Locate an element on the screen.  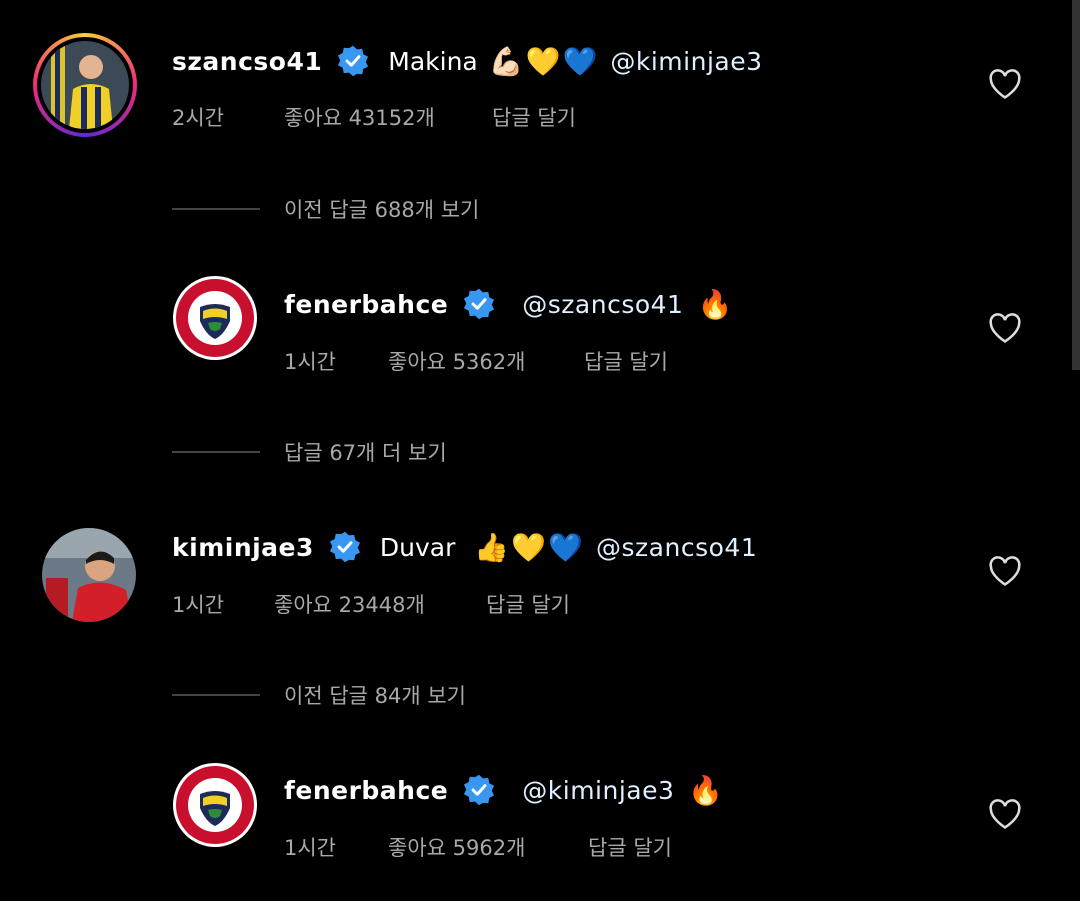
comment-meta: 1시간 좋아요 5962개 답글 달기 is located at coordinates (478, 847).